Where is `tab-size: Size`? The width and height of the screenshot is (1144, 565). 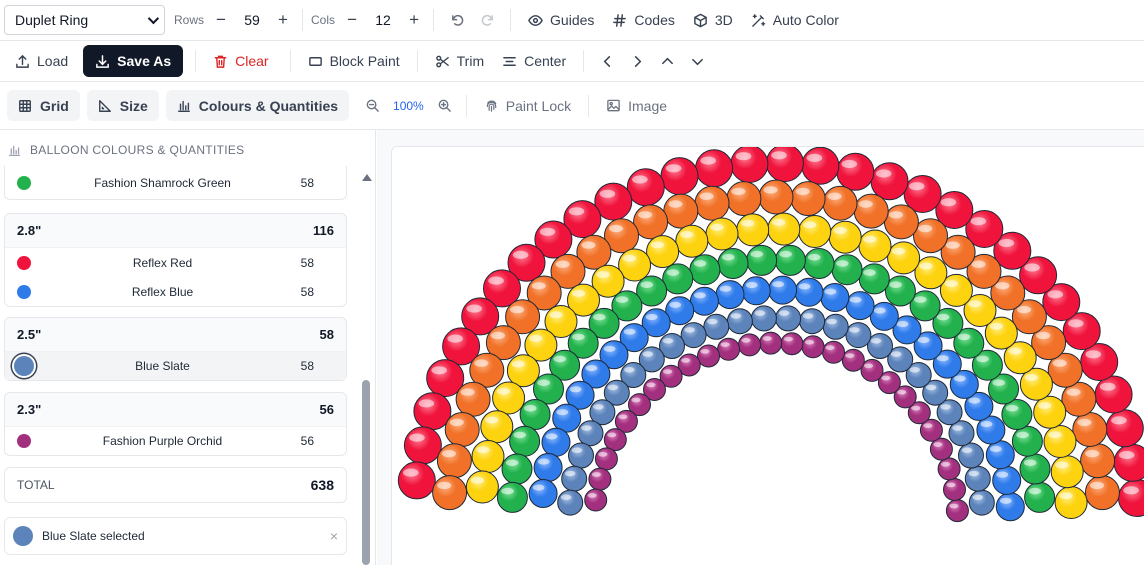
tab-size: Size is located at coordinates (122, 105).